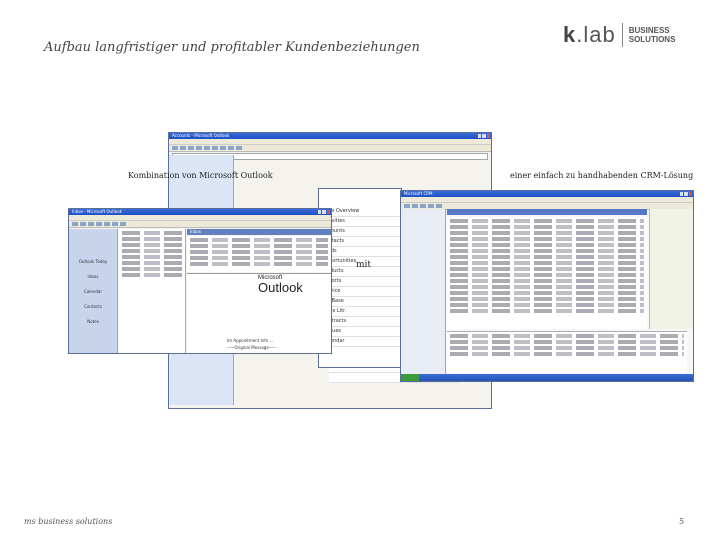  Describe the element at coordinates (622, 35) in the screenshot. I see `logo-divider` at that location.